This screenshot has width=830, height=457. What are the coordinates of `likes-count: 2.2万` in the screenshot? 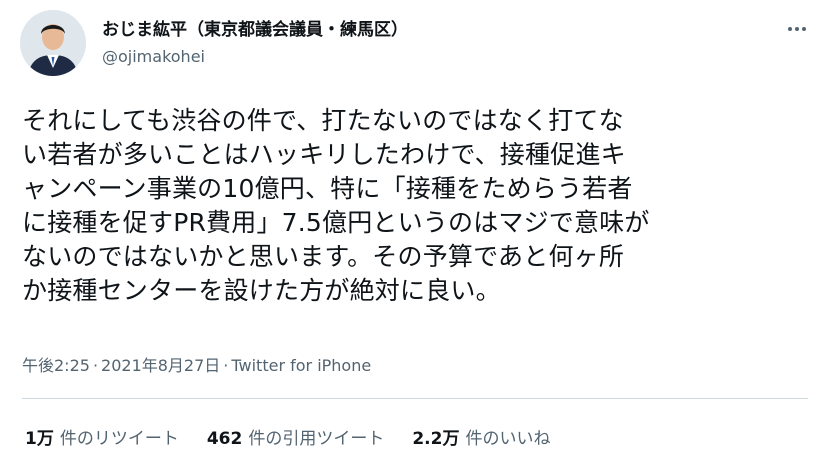 It's located at (436, 439).